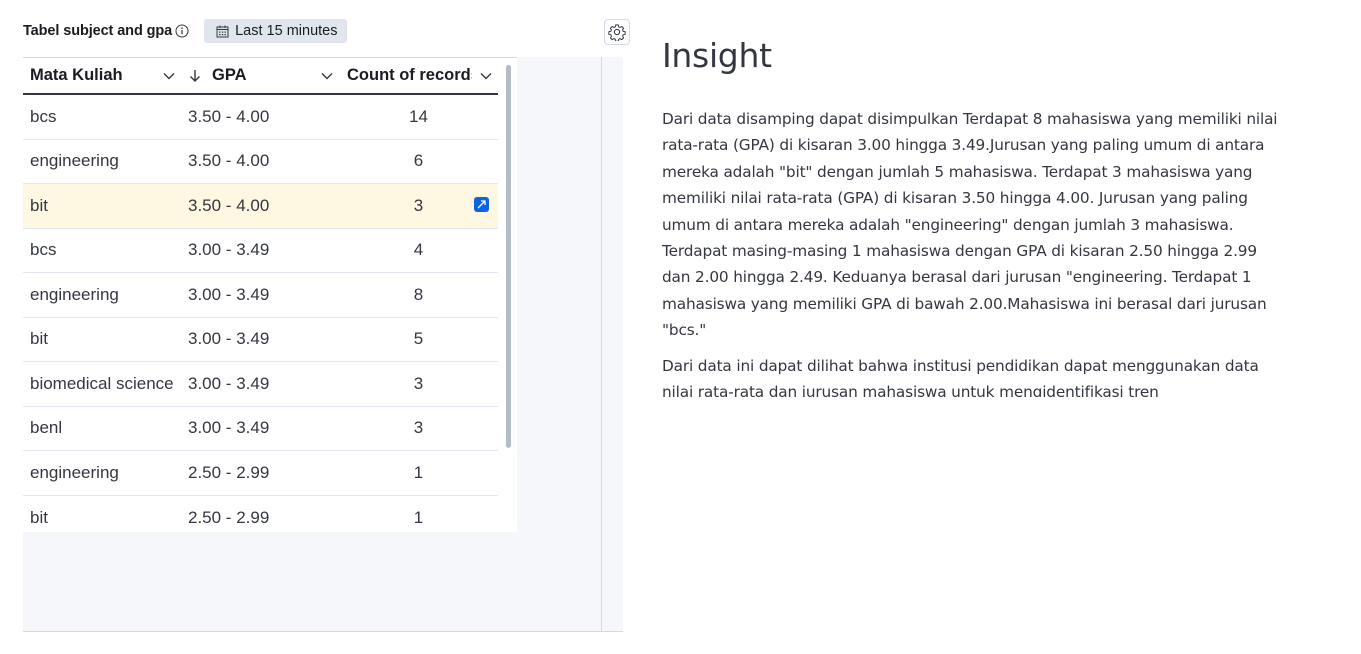 The width and height of the screenshot is (1361, 654). What do you see at coordinates (418, 295) in the screenshot?
I see `cell-count: 8` at bounding box center [418, 295].